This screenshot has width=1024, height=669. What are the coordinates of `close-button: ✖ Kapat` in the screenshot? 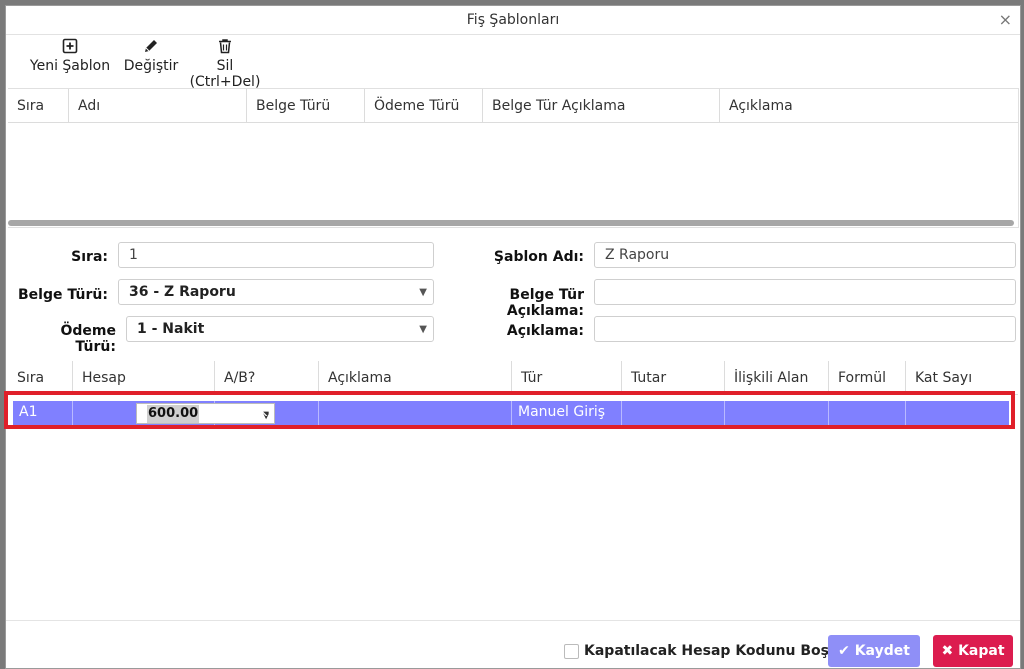 It's located at (973, 651).